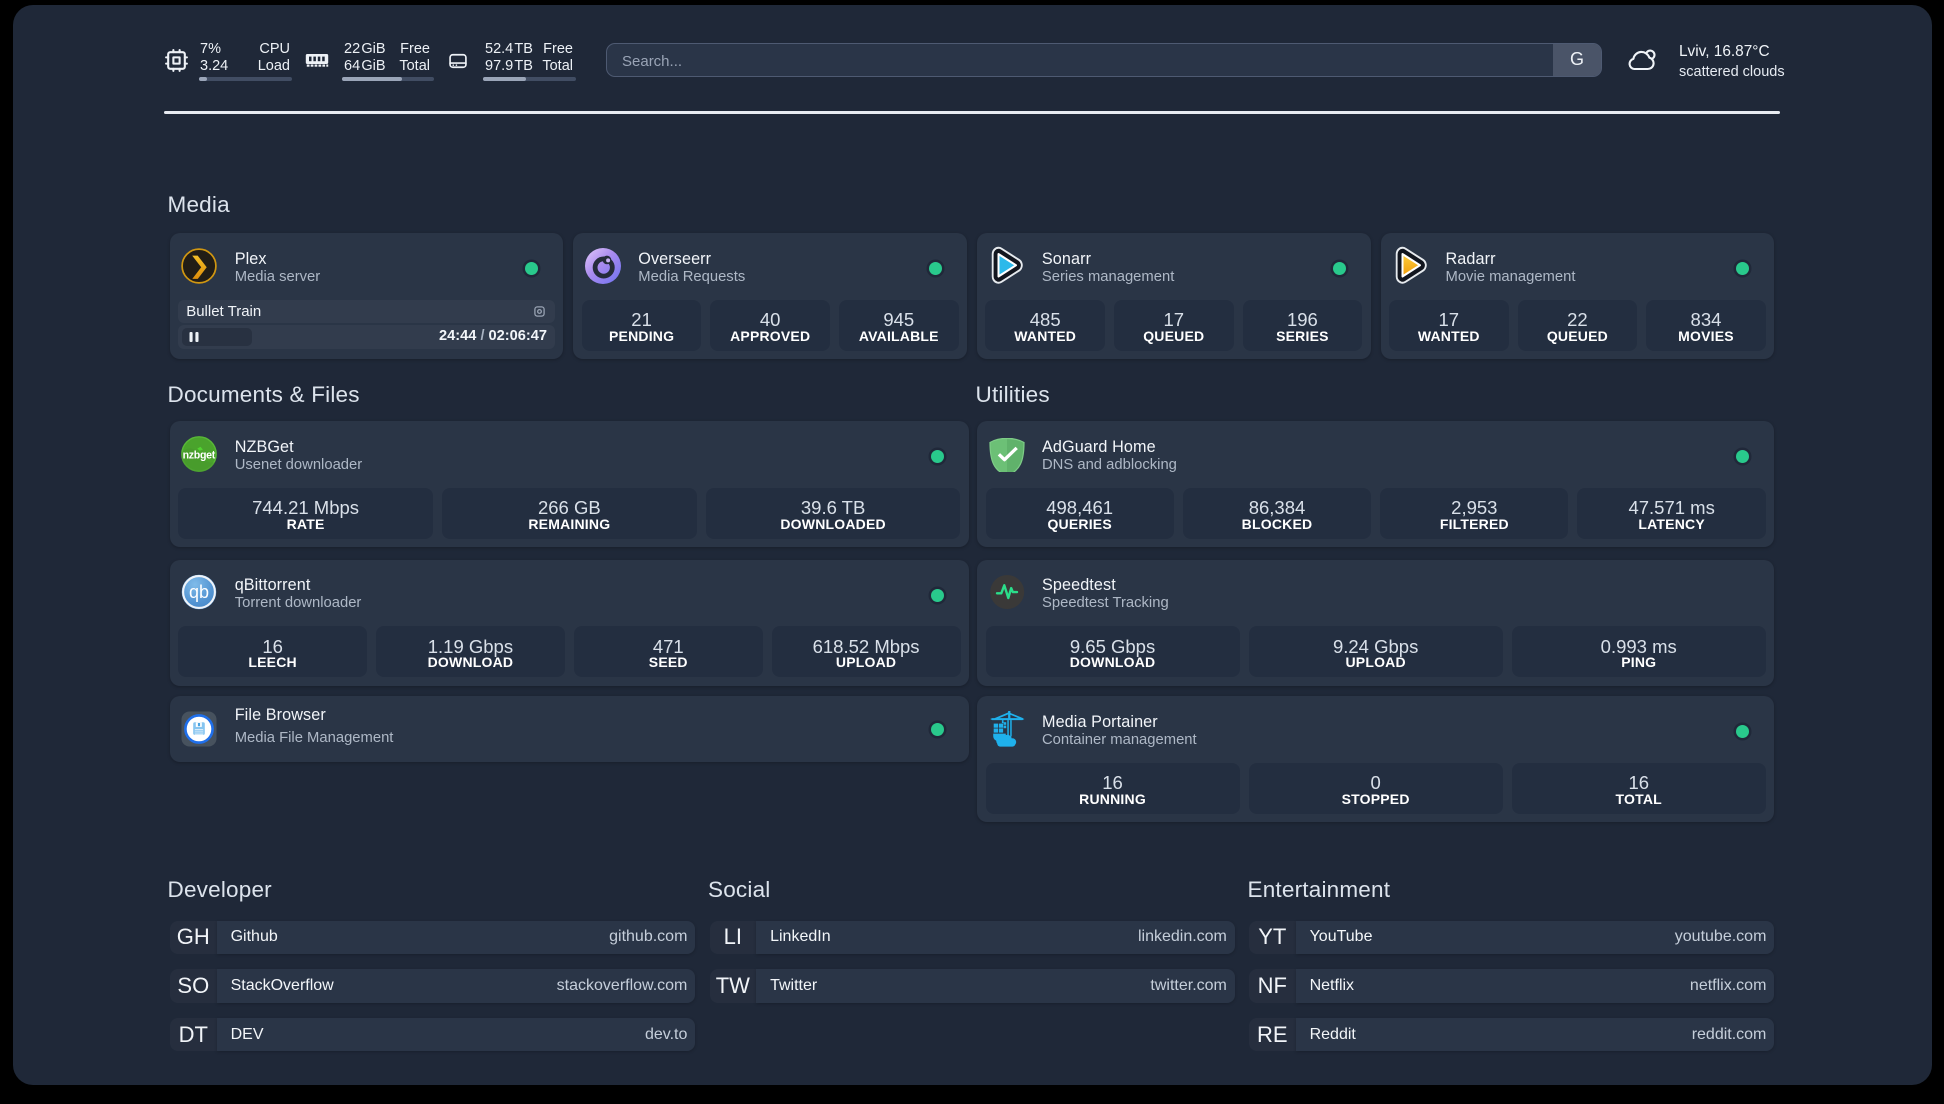 The height and width of the screenshot is (1104, 1944). I want to click on svg-text: qb, so click(199, 592).